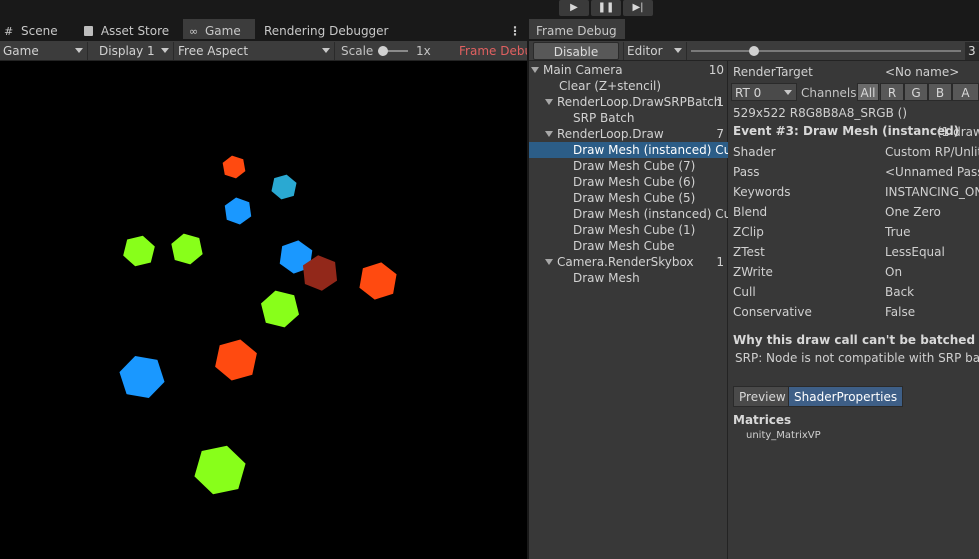  Describe the element at coordinates (958, 132) in the screenshot. I see `event-draw-count: (1 draw` at that location.